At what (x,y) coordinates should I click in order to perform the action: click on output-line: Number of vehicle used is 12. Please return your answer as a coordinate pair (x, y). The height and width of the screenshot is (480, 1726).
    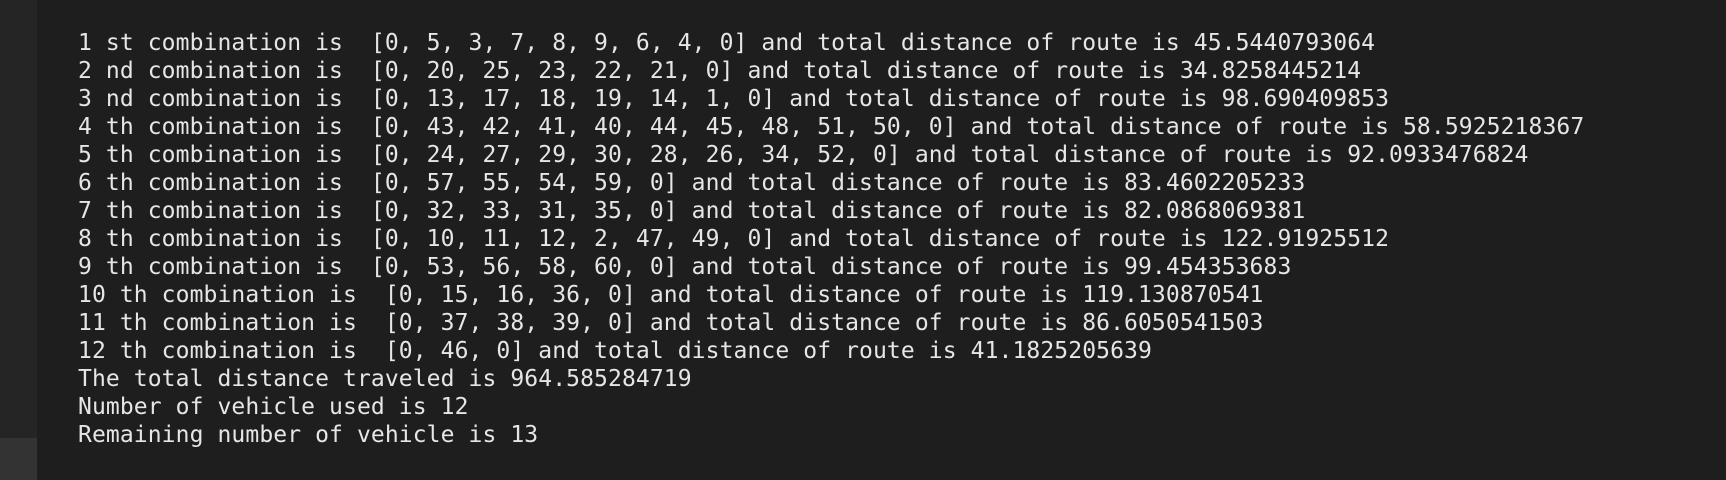
    Looking at the image, I should click on (273, 407).